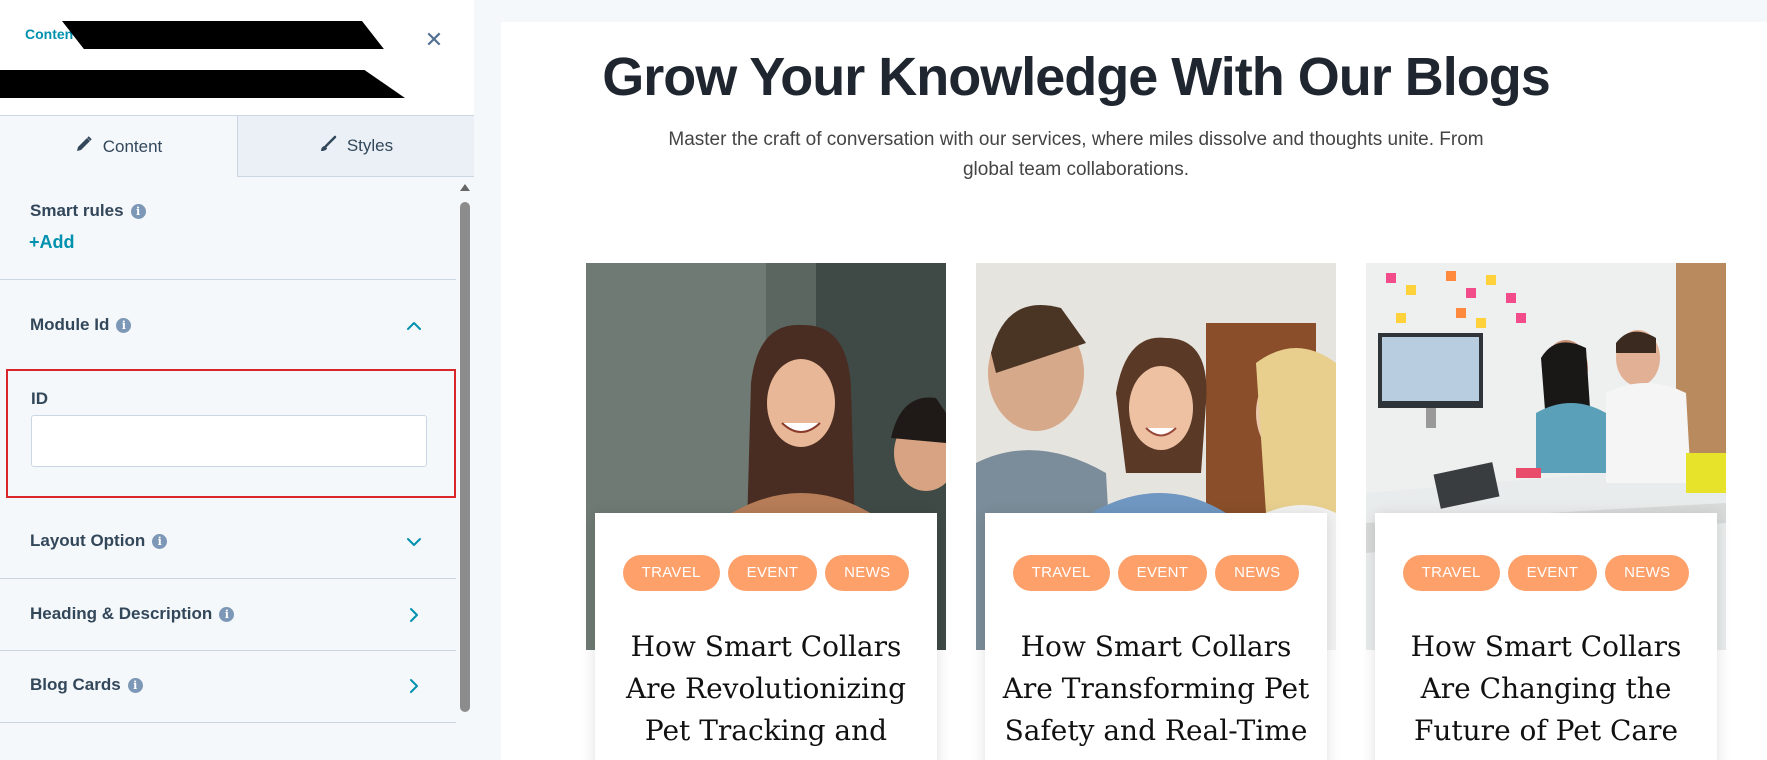  I want to click on layout-option-section: Layout Option i, so click(228, 543).